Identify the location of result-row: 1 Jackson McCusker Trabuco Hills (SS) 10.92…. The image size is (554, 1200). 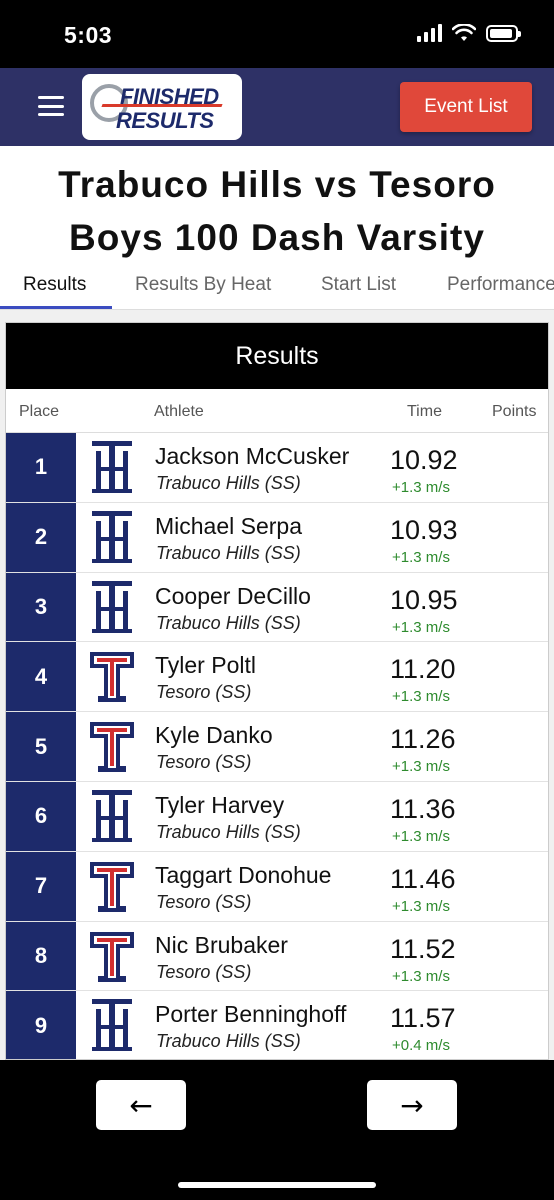
(277, 468).